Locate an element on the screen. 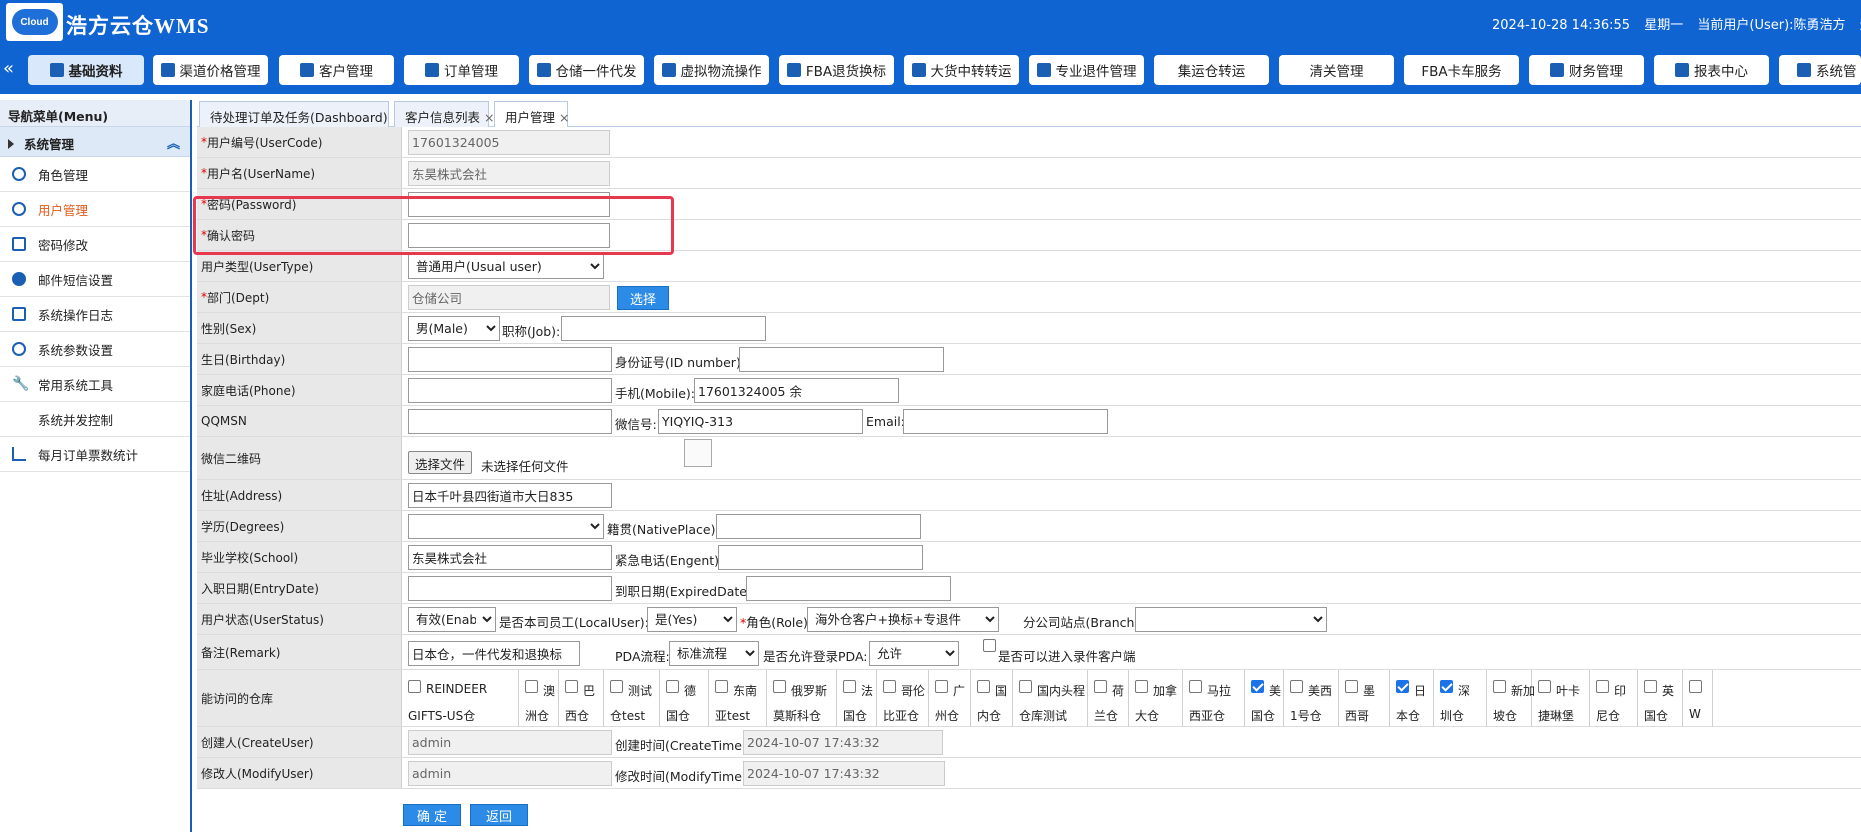 The height and width of the screenshot is (832, 1861). local-user-select: 是(Yes) is located at coordinates (692, 619).